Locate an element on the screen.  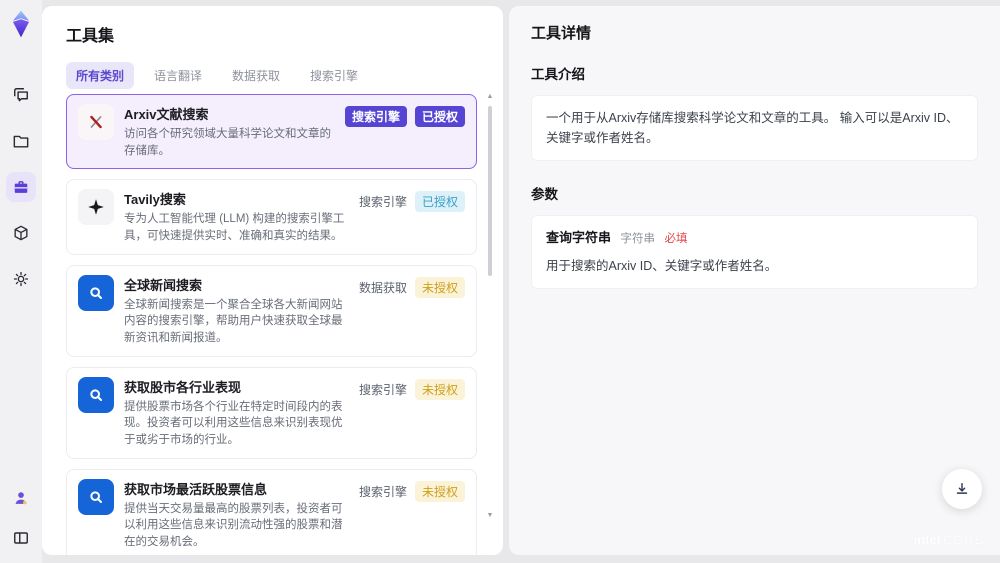
chat-icon is located at coordinates (21, 95).